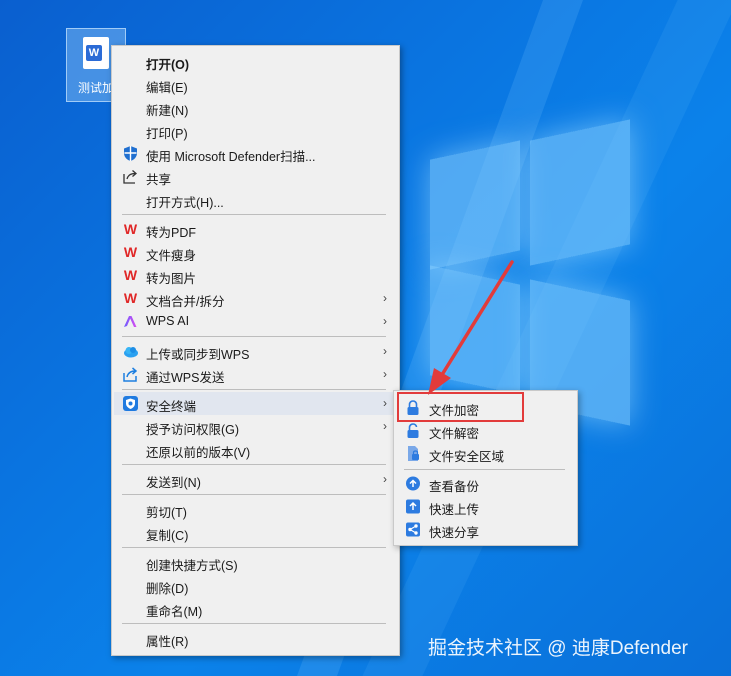  I want to click on menu-item-open: 打开(O), so click(255, 61).